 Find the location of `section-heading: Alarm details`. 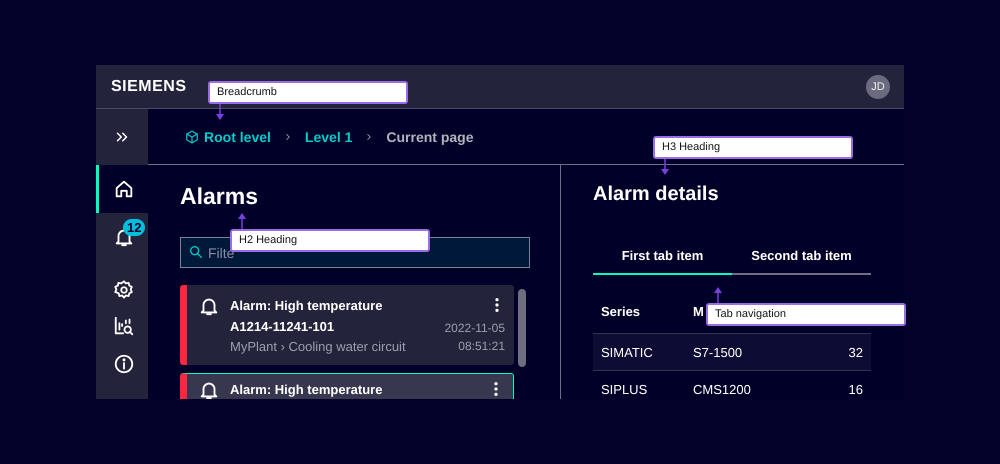

section-heading: Alarm details is located at coordinates (656, 194).